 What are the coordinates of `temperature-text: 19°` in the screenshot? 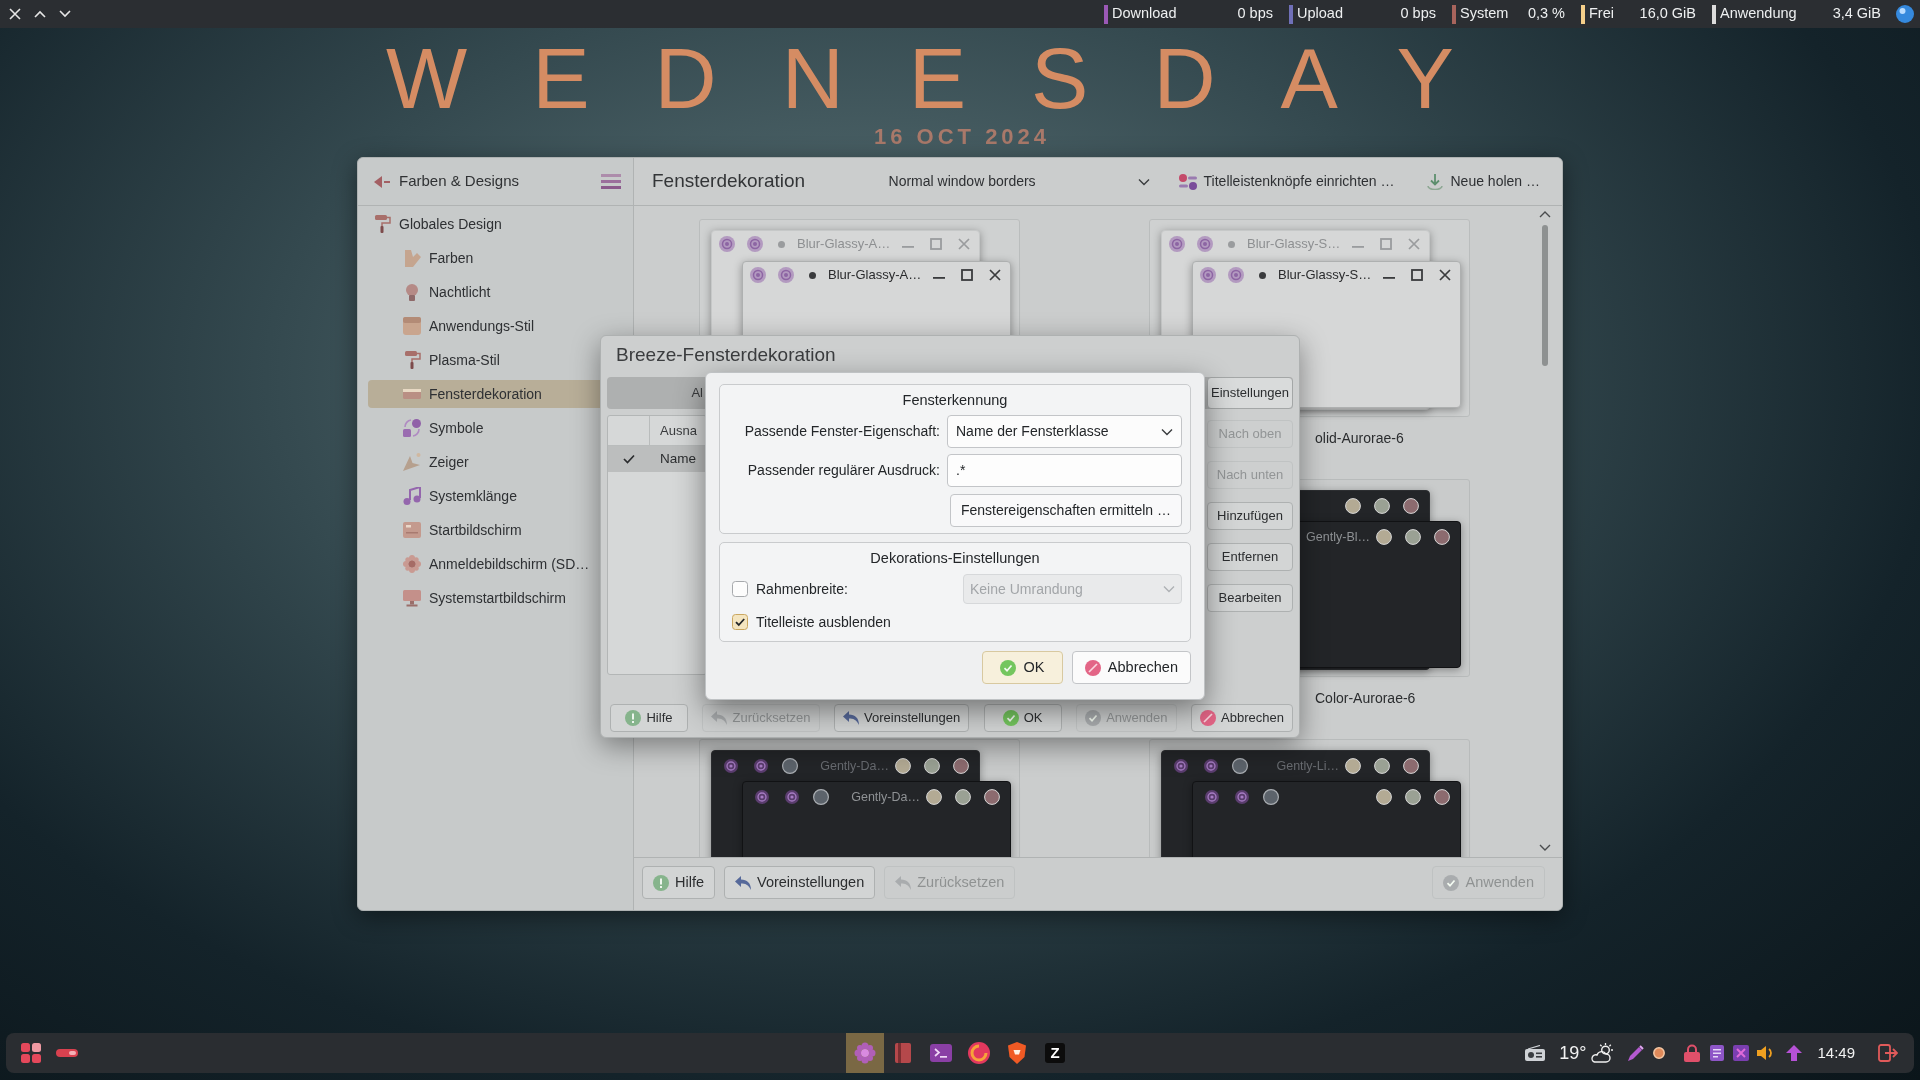 It's located at (1573, 1053).